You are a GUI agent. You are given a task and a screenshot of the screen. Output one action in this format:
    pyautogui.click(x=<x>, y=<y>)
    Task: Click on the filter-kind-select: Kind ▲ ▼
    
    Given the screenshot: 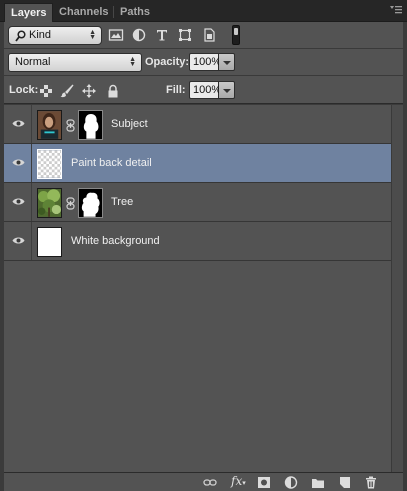 What is the action you would take?
    pyautogui.click(x=55, y=35)
    